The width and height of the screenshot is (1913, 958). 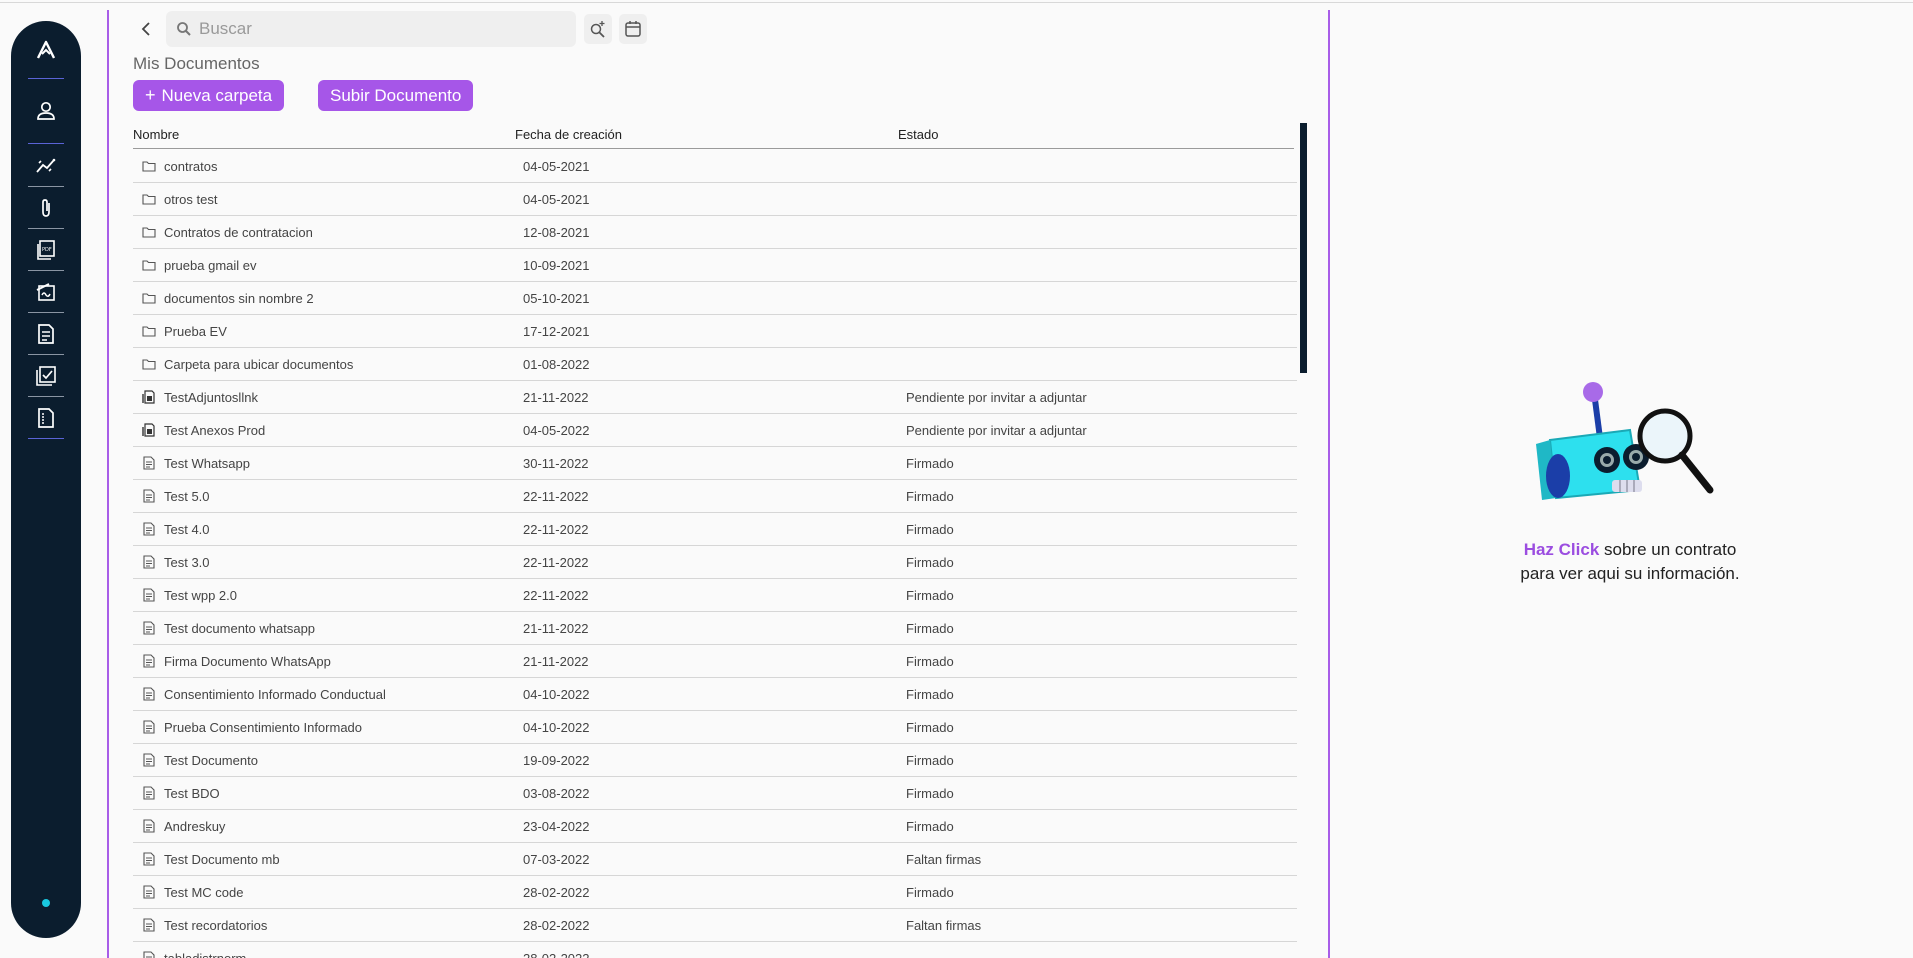 What do you see at coordinates (396, 95) in the screenshot?
I see `upload-document-button: Subir Documento` at bounding box center [396, 95].